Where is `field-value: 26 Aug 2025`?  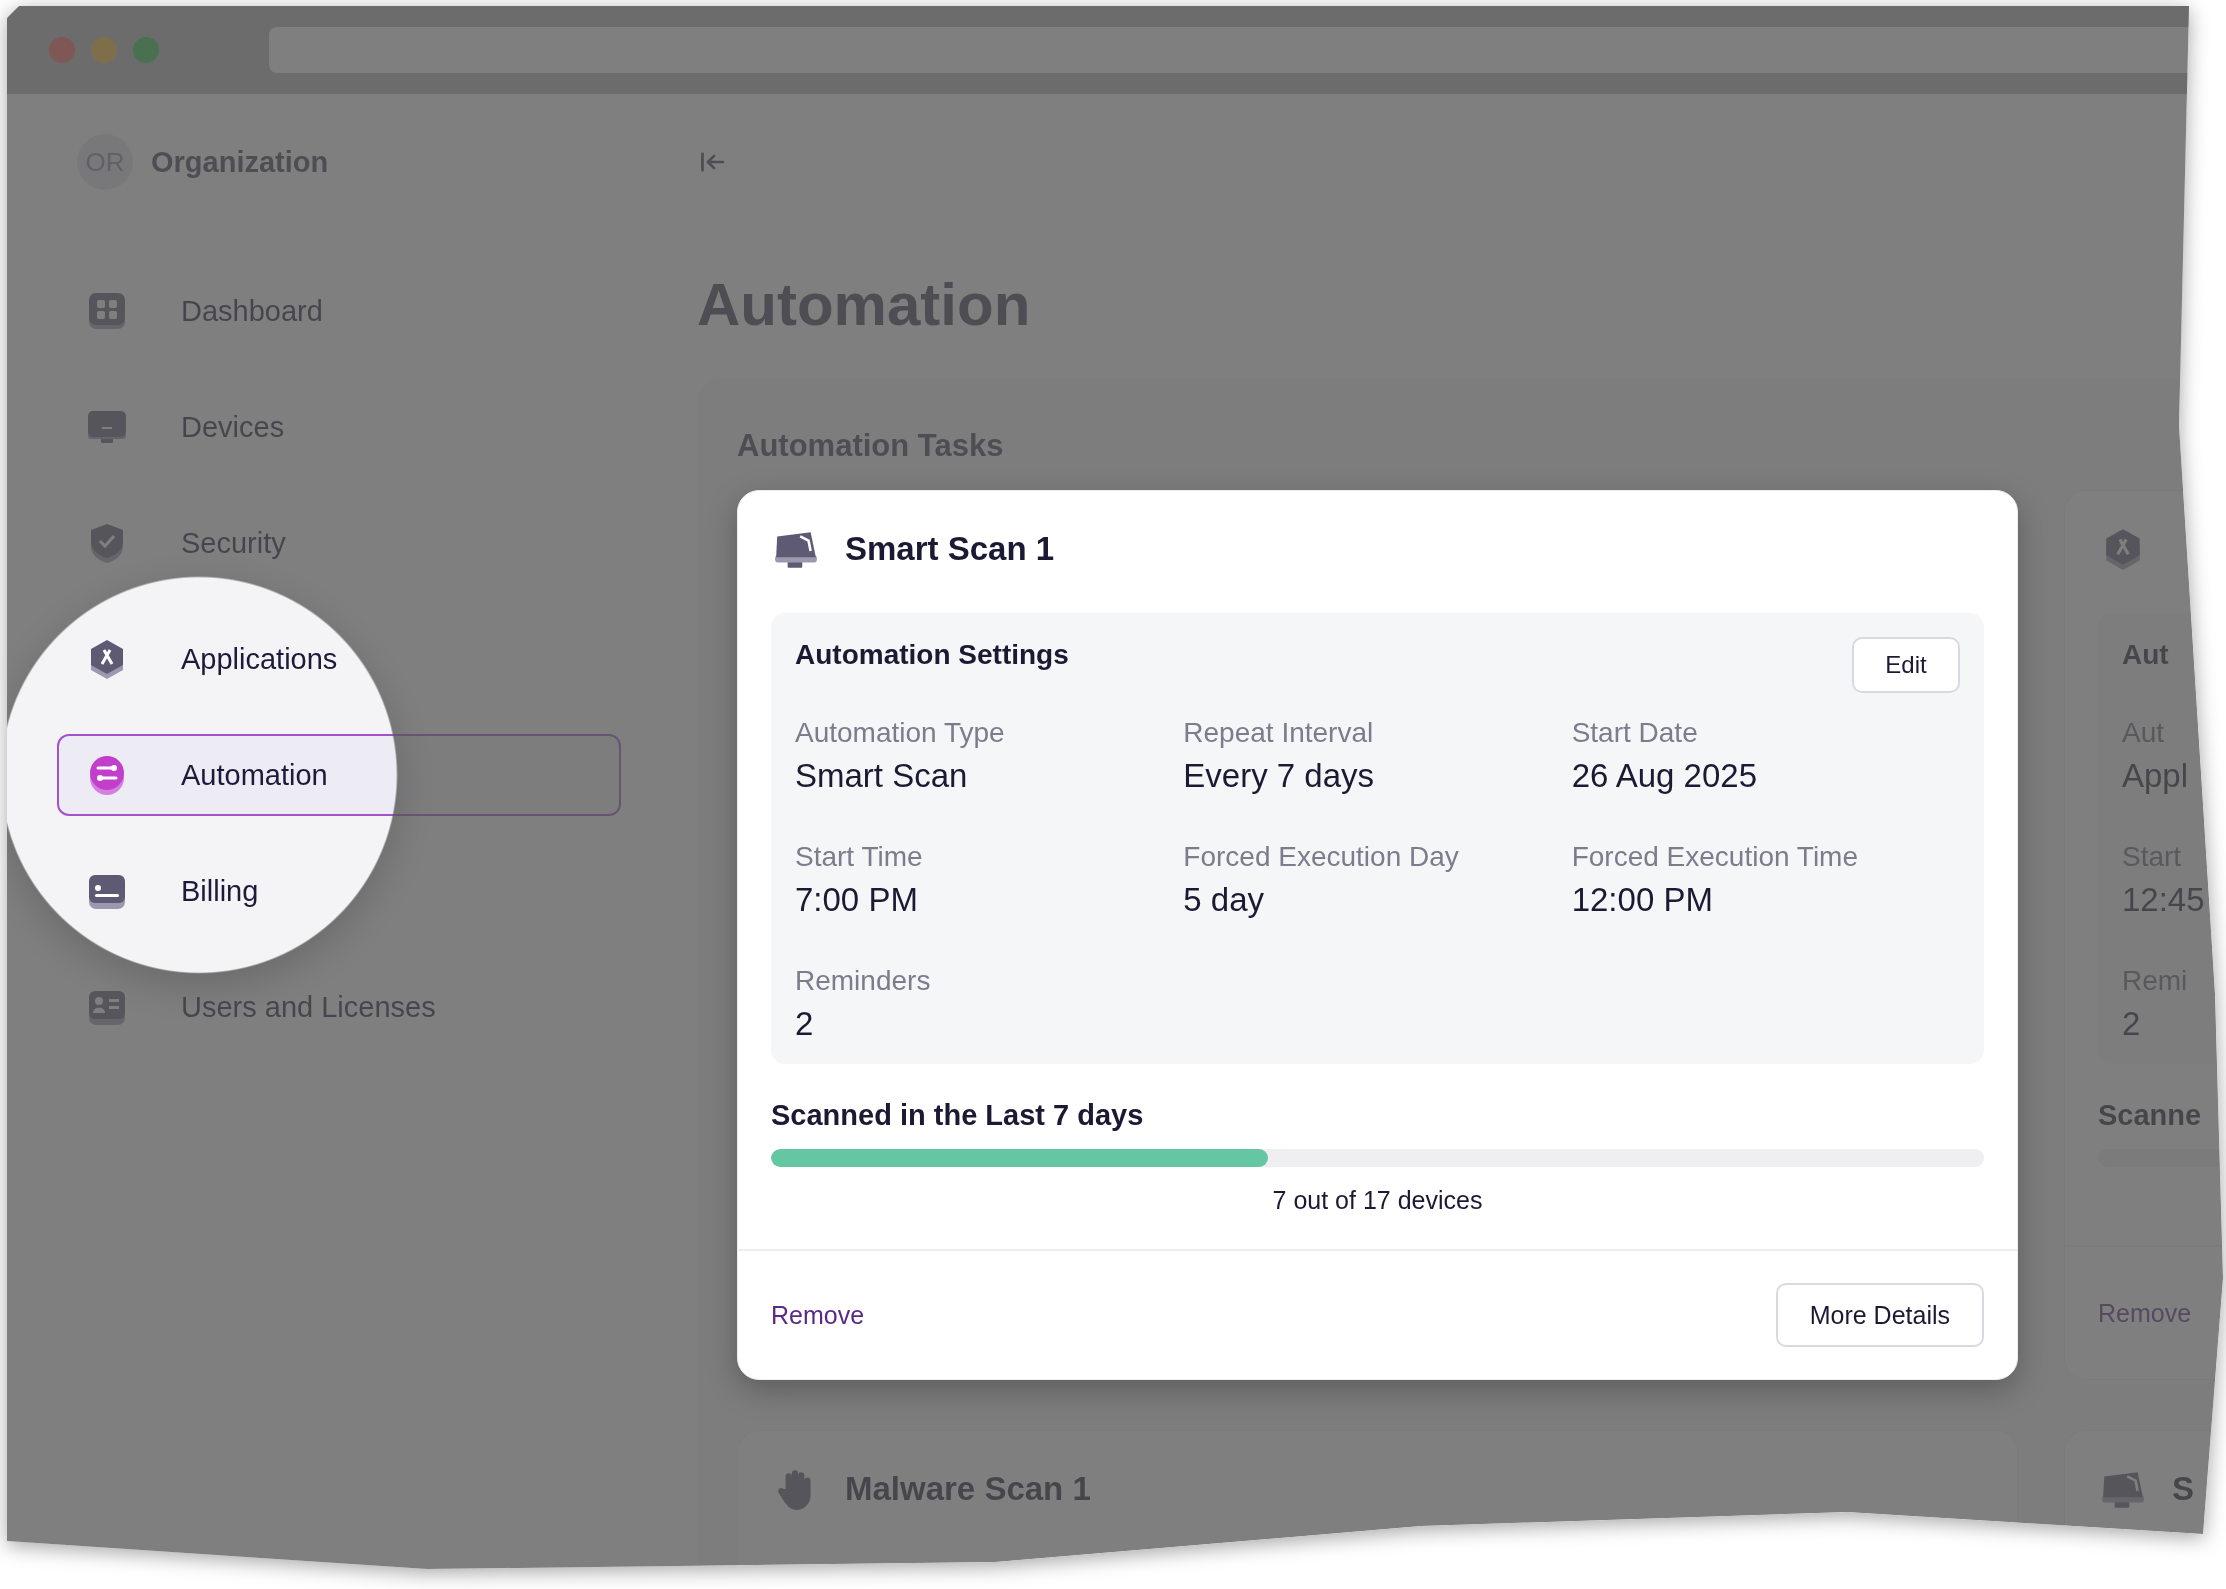
field-value: 26 Aug 2025 is located at coordinates (1664, 776).